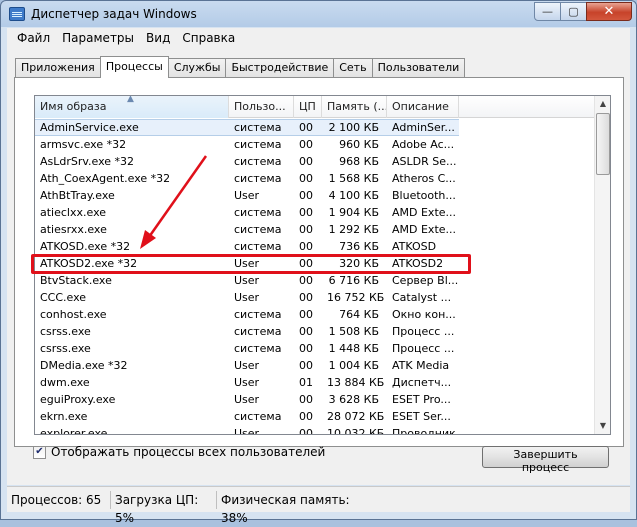 Image resolution: width=637 pixels, height=527 pixels. What do you see at coordinates (353, 280) in the screenshot?
I see `cell-memory: 6 716 КБ` at bounding box center [353, 280].